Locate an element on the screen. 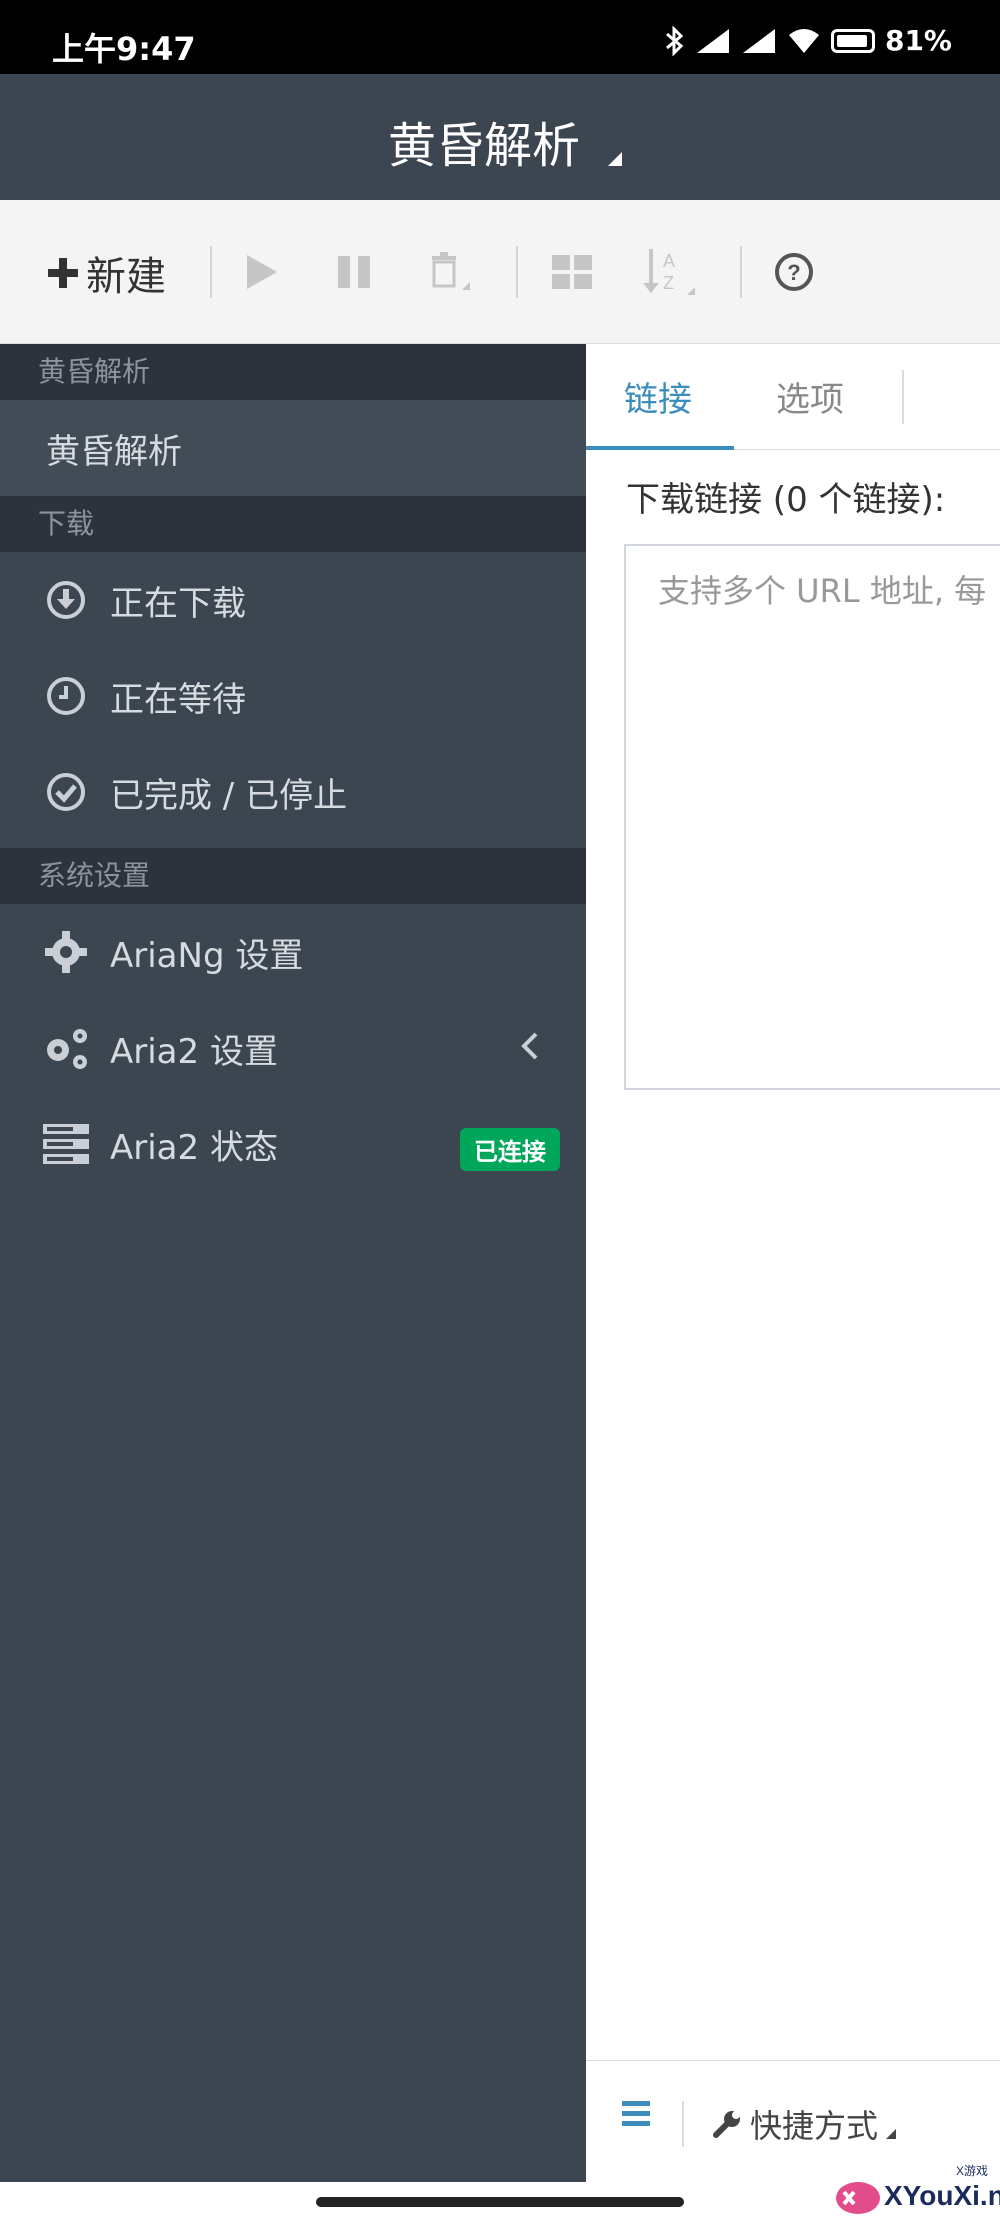 This screenshot has height=2222, width=1000. battery-level: 81% is located at coordinates (918, 40).